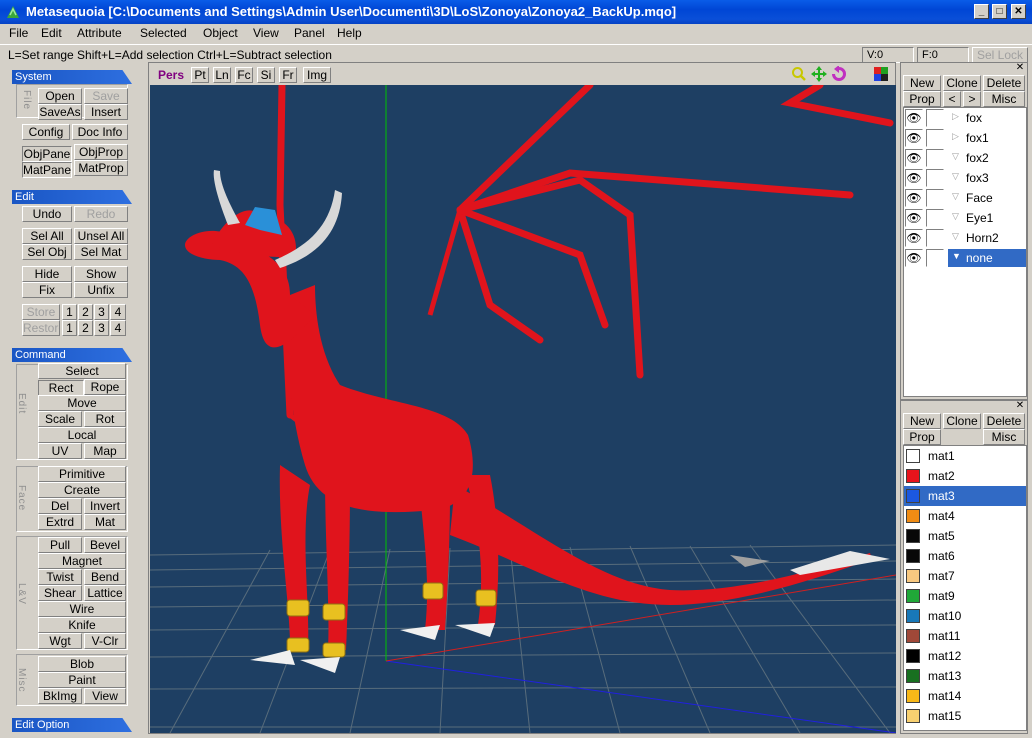 The image size is (1032, 738). What do you see at coordinates (60, 641) in the screenshot?
I see `weight-button: Wgt` at bounding box center [60, 641].